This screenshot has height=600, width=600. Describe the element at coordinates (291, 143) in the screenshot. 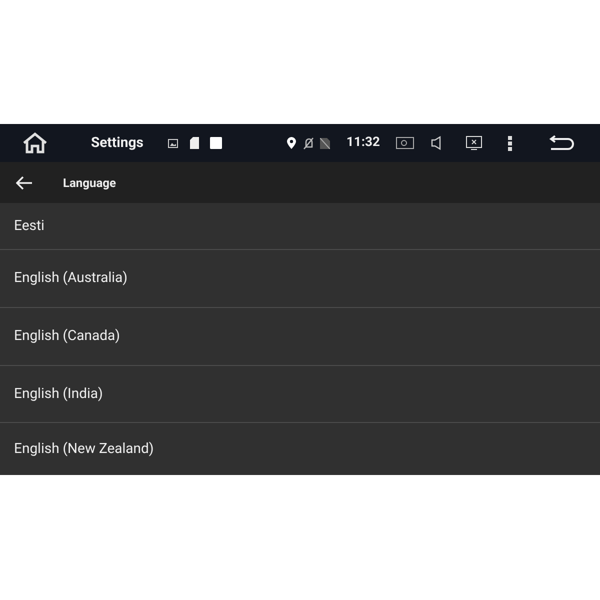

I see `location-pin-icon` at that location.